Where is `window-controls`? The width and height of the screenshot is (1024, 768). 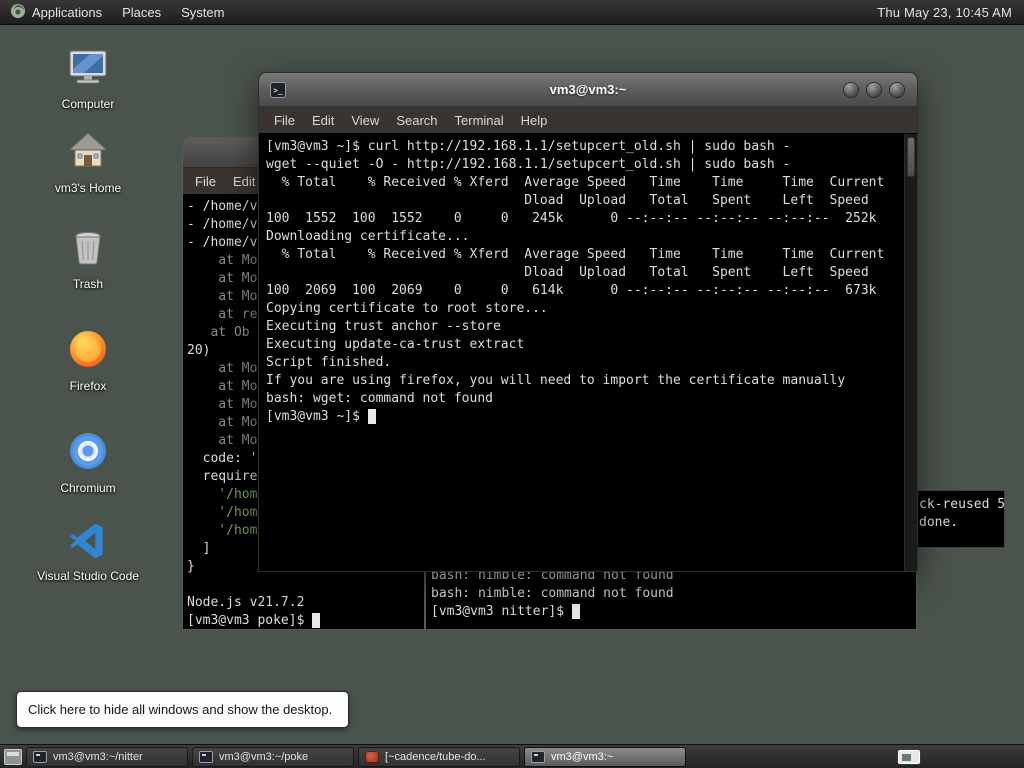 window-controls is located at coordinates (874, 89).